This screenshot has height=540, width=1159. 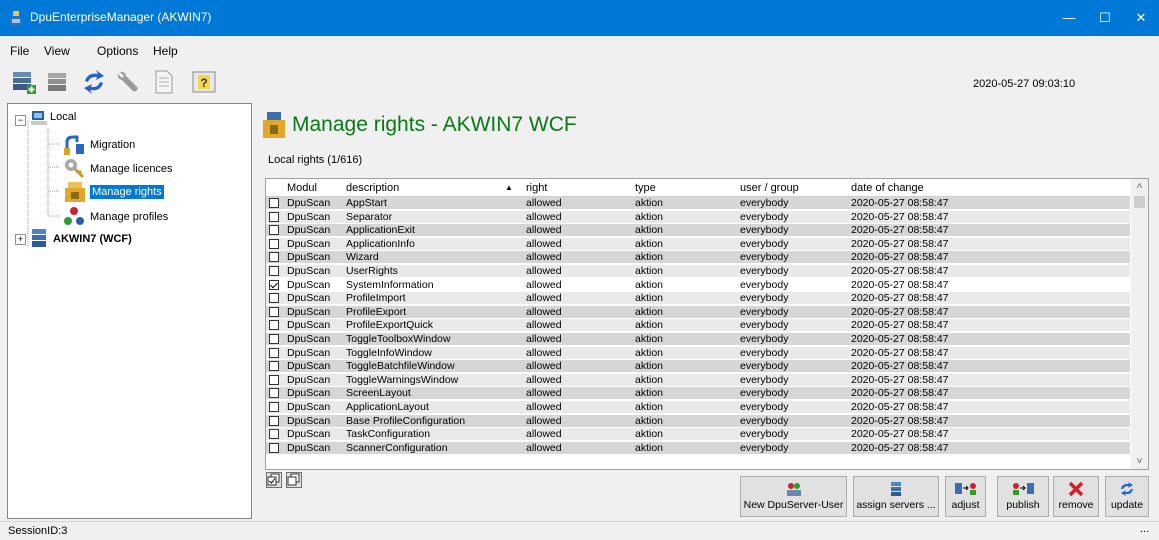 I want to click on uncheck-all-button, so click(x=294, y=480).